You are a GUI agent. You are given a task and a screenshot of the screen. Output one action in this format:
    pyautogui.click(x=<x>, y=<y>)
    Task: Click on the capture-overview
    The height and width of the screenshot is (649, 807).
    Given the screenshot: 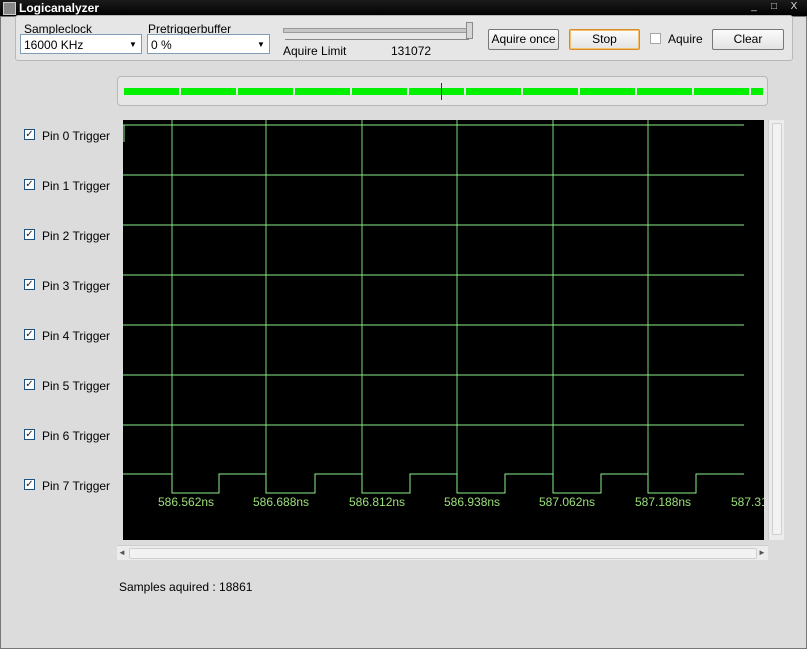 What is the action you would take?
    pyautogui.click(x=442, y=91)
    